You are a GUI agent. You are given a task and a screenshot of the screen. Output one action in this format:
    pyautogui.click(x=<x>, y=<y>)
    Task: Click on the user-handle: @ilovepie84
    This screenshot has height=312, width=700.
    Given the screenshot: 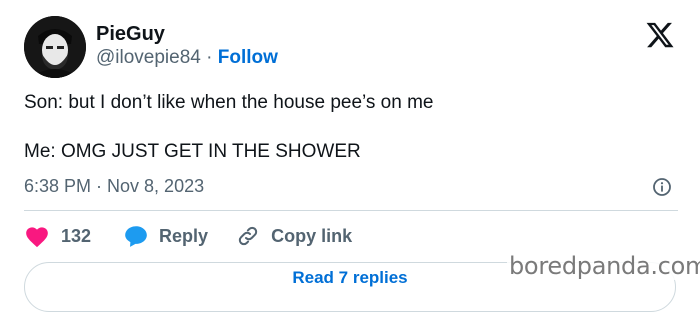 What is the action you would take?
    pyautogui.click(x=148, y=57)
    